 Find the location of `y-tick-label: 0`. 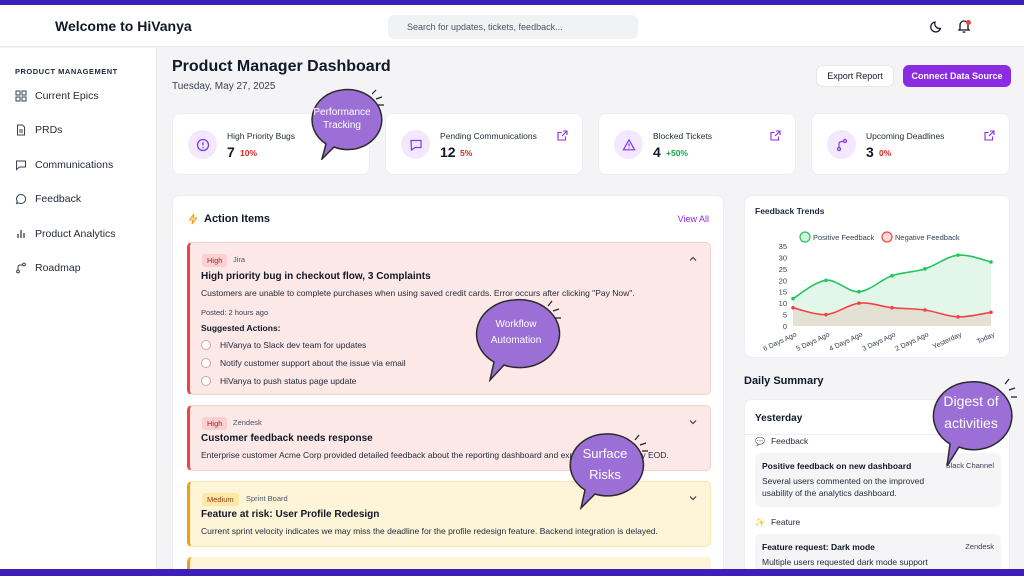

y-tick-label: 0 is located at coordinates (785, 326).